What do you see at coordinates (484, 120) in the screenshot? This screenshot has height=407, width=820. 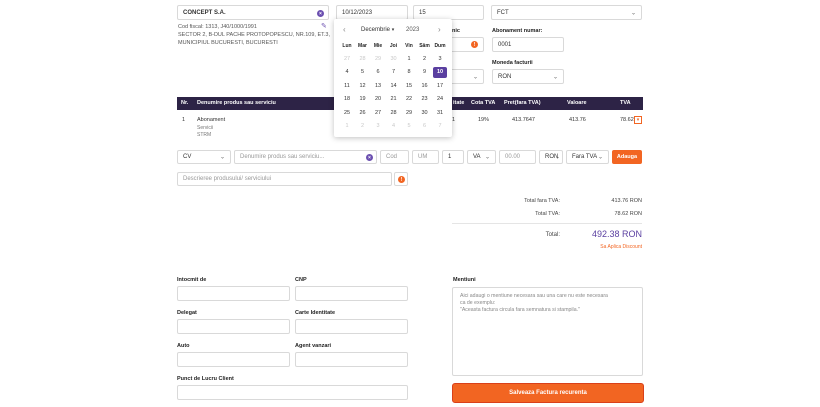 I see `row-cota: 19%` at bounding box center [484, 120].